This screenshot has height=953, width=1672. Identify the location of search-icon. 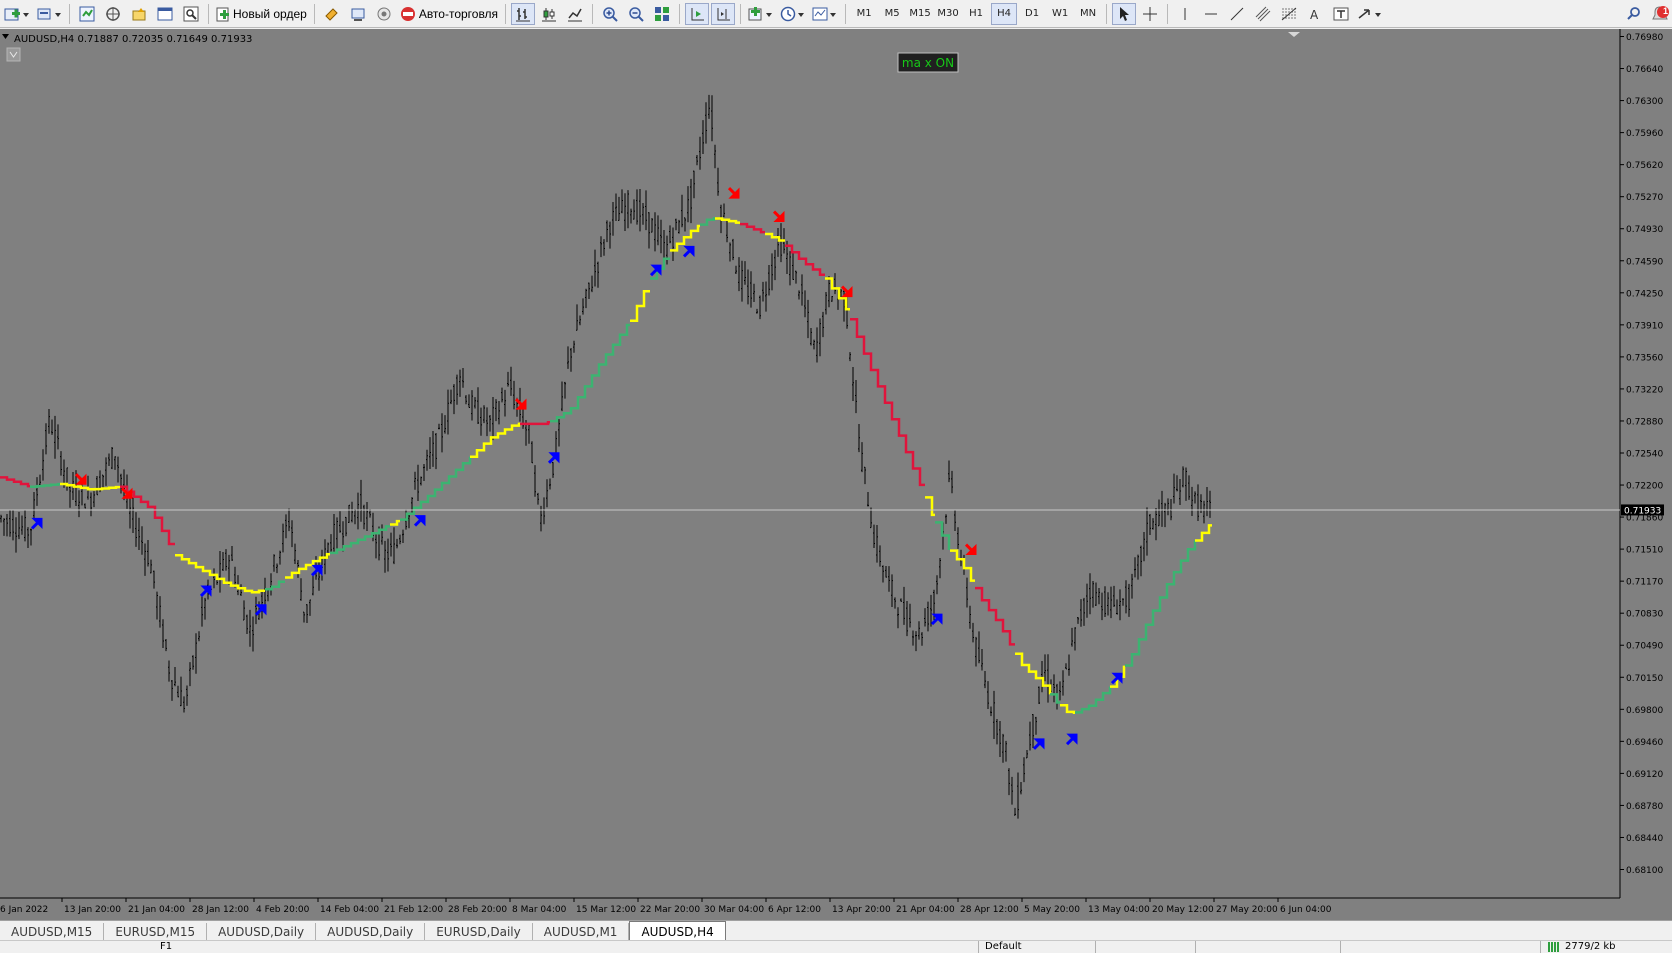
(1634, 14).